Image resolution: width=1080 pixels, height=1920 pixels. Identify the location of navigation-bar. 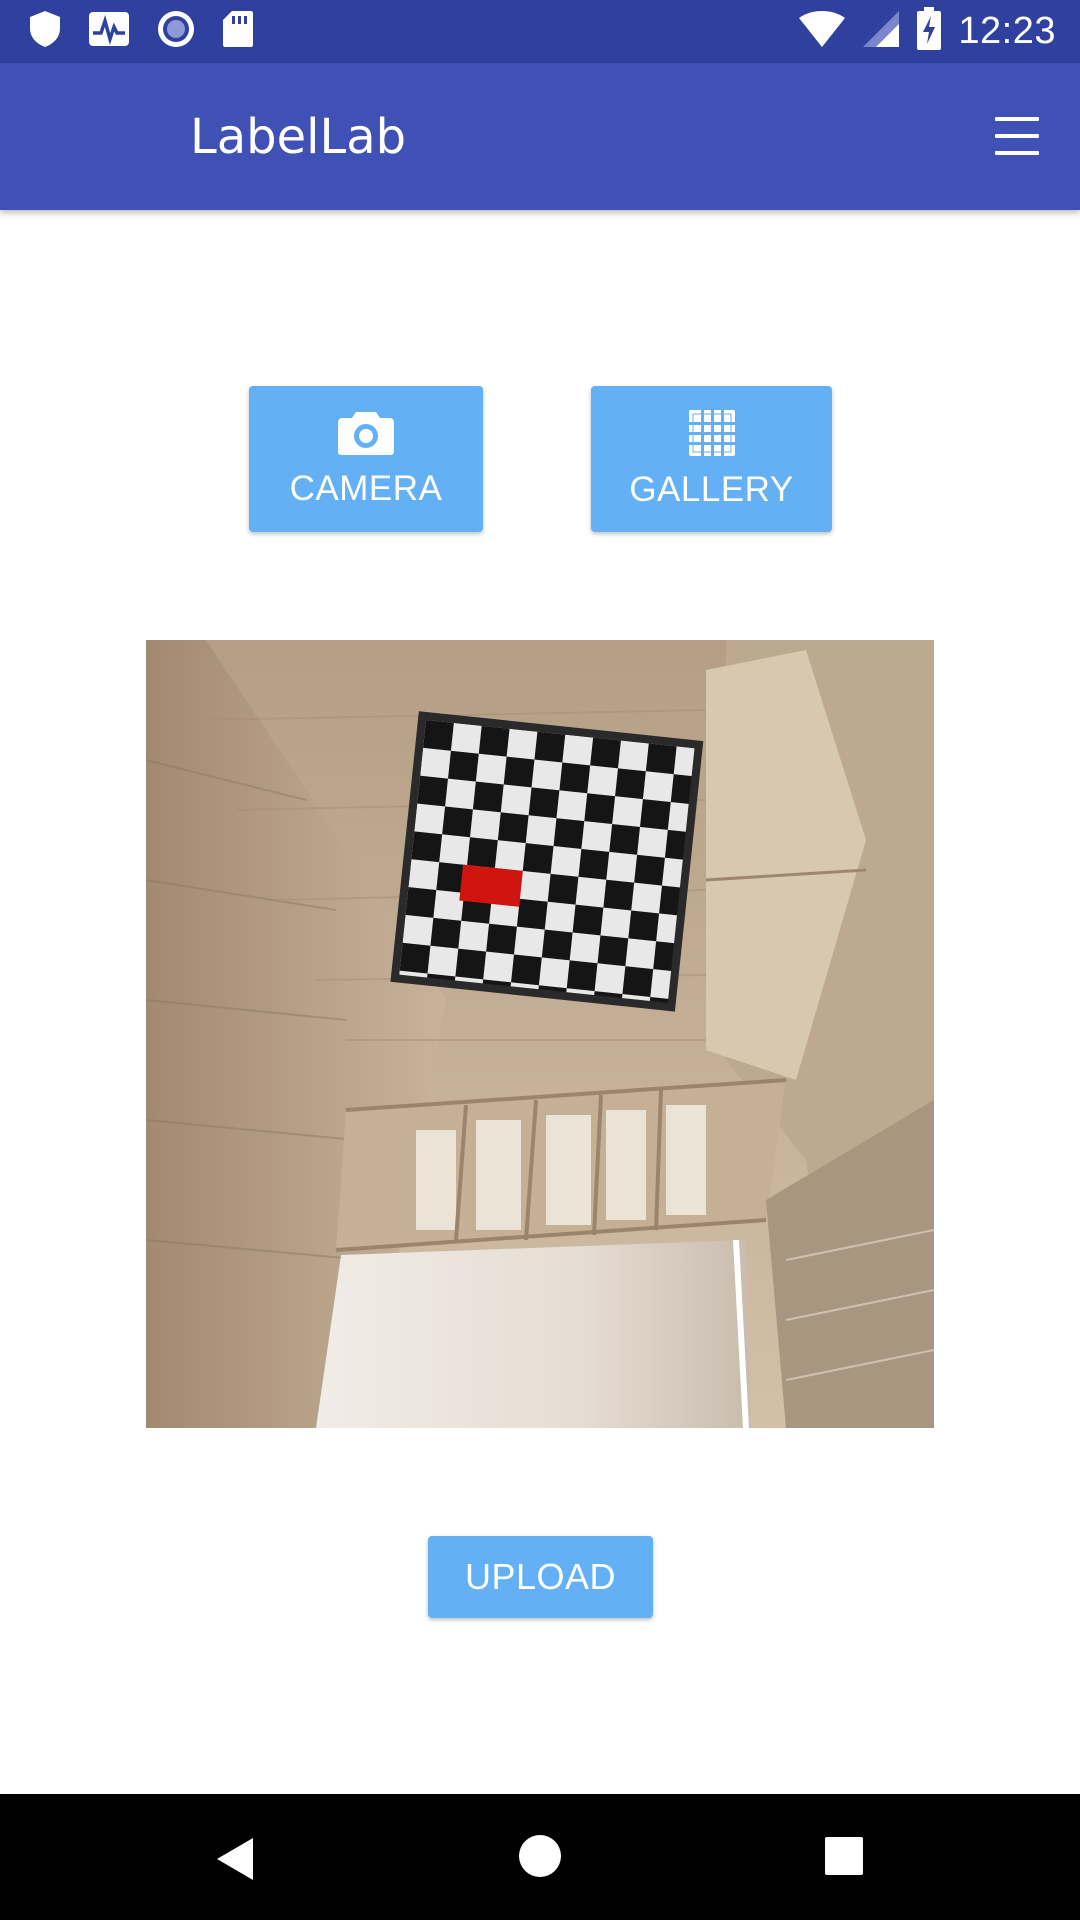
(540, 1857).